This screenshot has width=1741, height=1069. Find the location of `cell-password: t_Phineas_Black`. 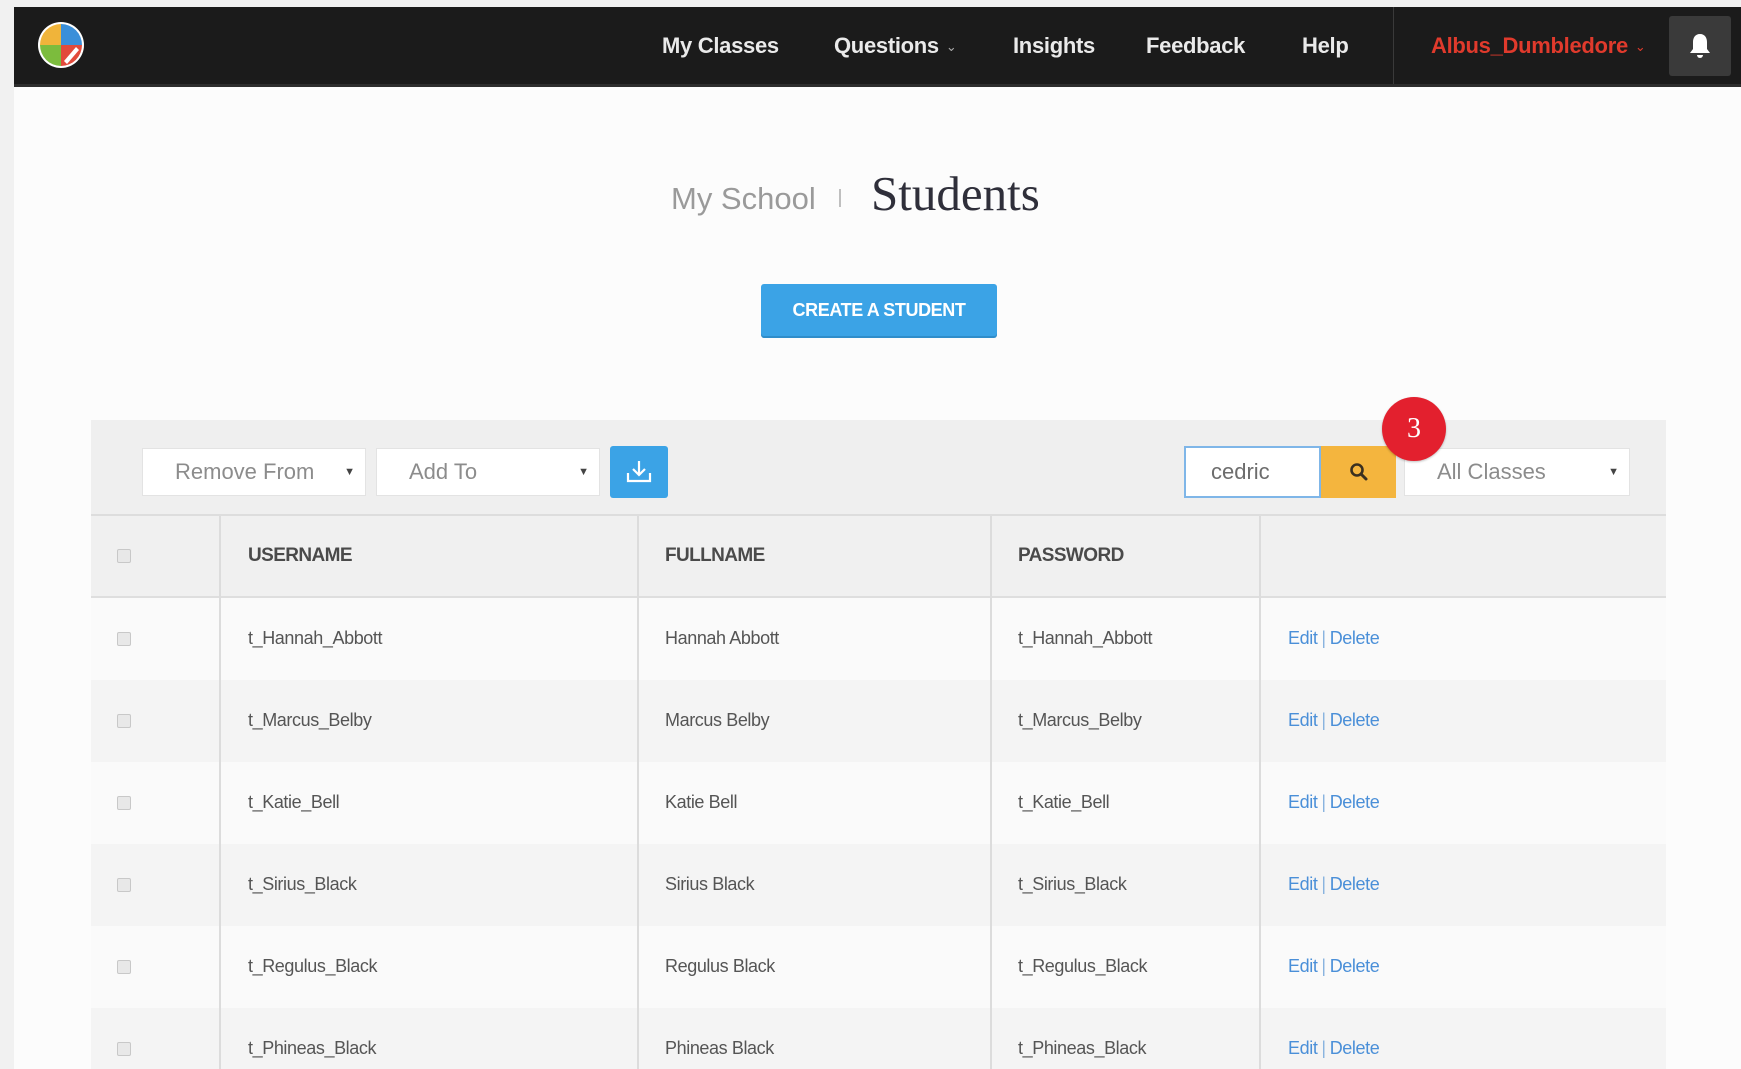

cell-password: t_Phineas_Black is located at coordinates (1082, 1048).